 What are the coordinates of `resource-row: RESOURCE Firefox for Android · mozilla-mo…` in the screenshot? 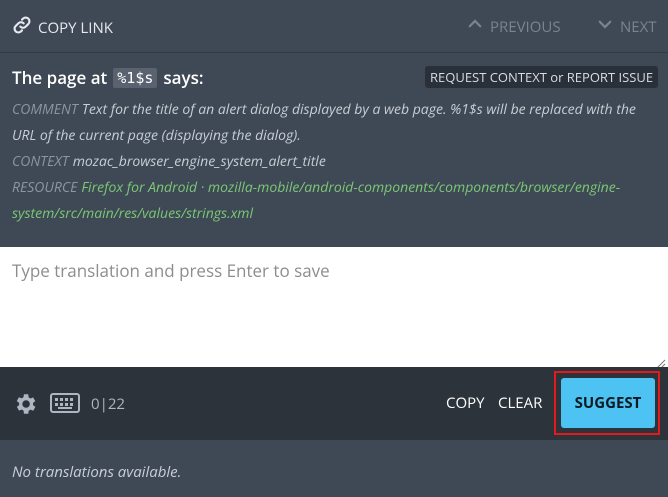 It's located at (335, 201).